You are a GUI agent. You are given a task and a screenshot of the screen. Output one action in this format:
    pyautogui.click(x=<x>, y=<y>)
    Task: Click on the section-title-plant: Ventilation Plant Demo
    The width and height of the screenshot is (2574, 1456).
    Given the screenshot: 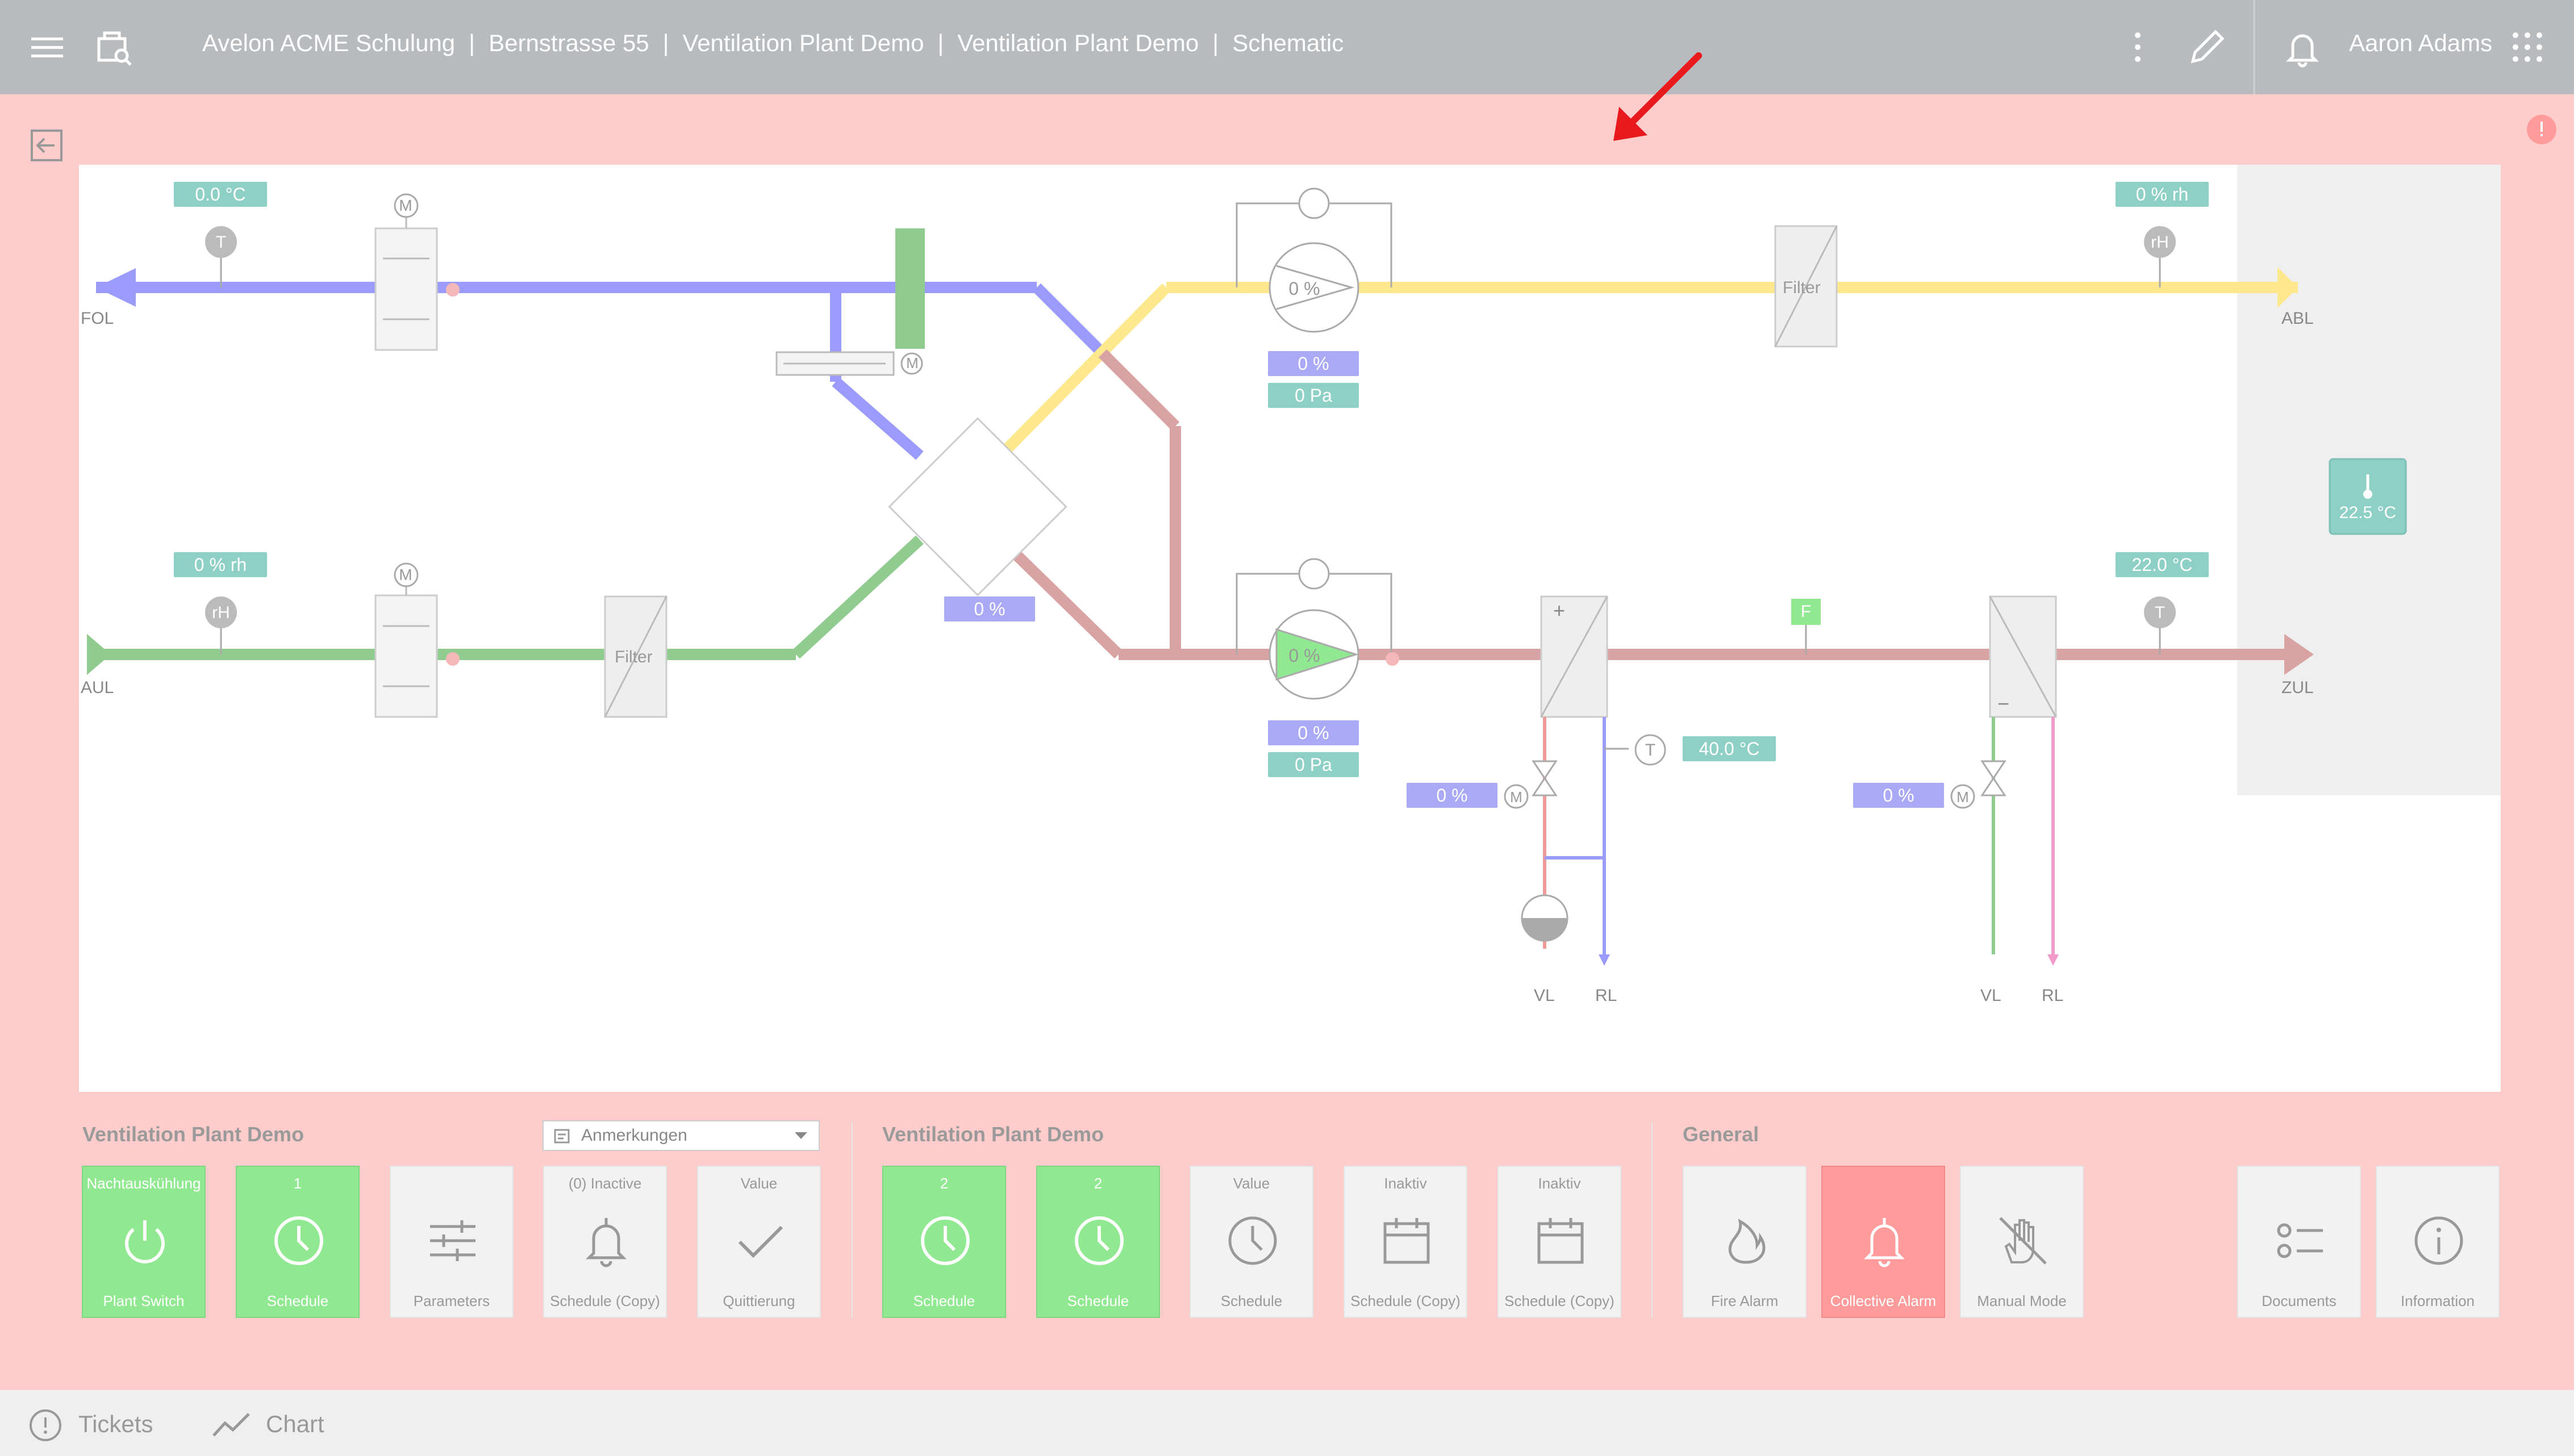 What is the action you would take?
    pyautogui.click(x=193, y=1134)
    